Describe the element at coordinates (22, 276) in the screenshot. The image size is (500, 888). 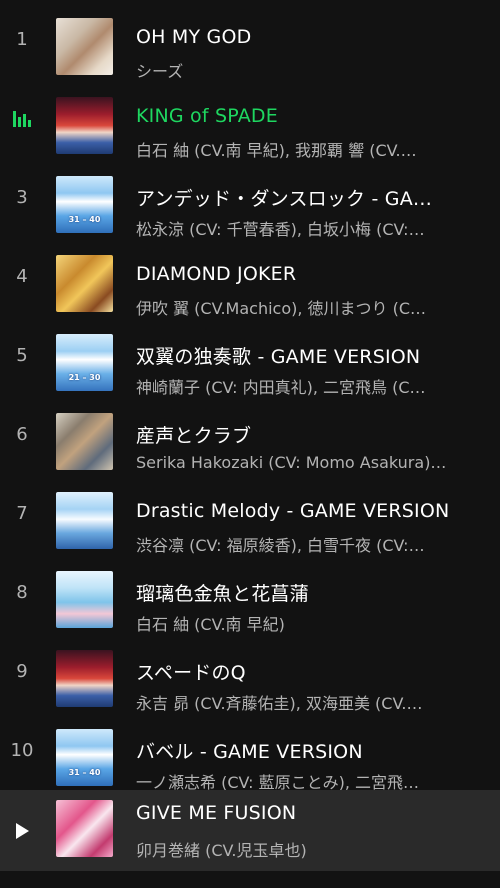
I see `track-number: 4` at that location.